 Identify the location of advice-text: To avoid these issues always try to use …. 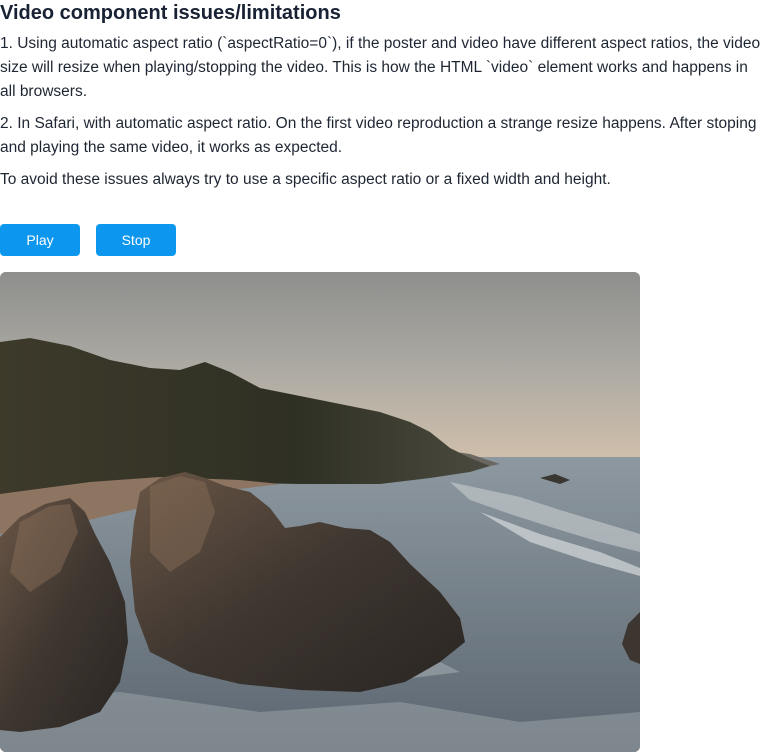
(305, 179).